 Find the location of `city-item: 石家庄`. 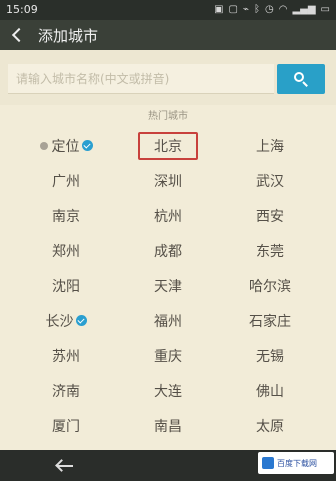

city-item: 石家庄 is located at coordinates (270, 320).